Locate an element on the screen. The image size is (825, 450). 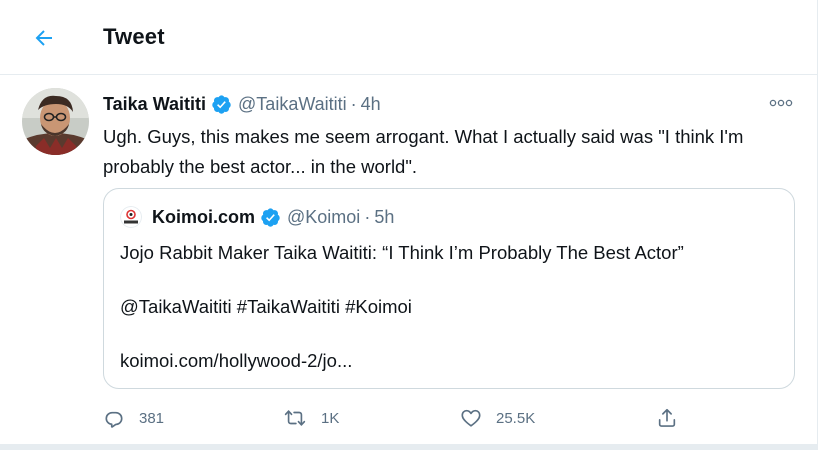
reply-icon is located at coordinates (114, 418).